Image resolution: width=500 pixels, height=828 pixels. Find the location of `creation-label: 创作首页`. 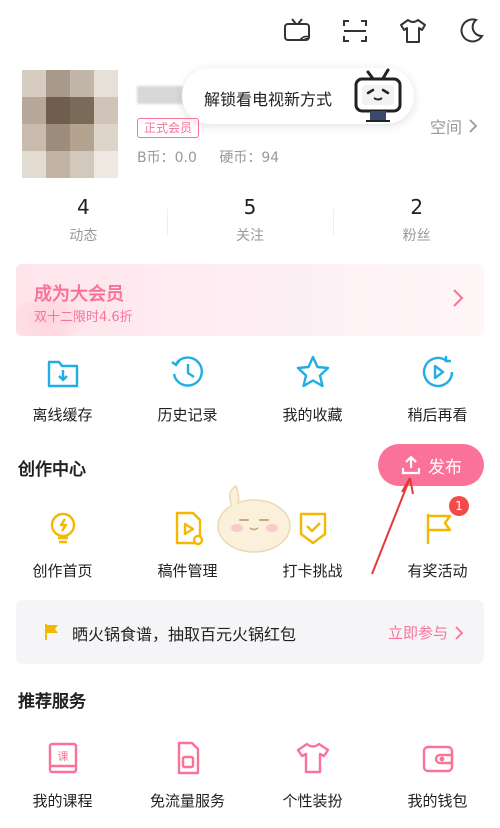

creation-label: 创作首页 is located at coordinates (62, 571).